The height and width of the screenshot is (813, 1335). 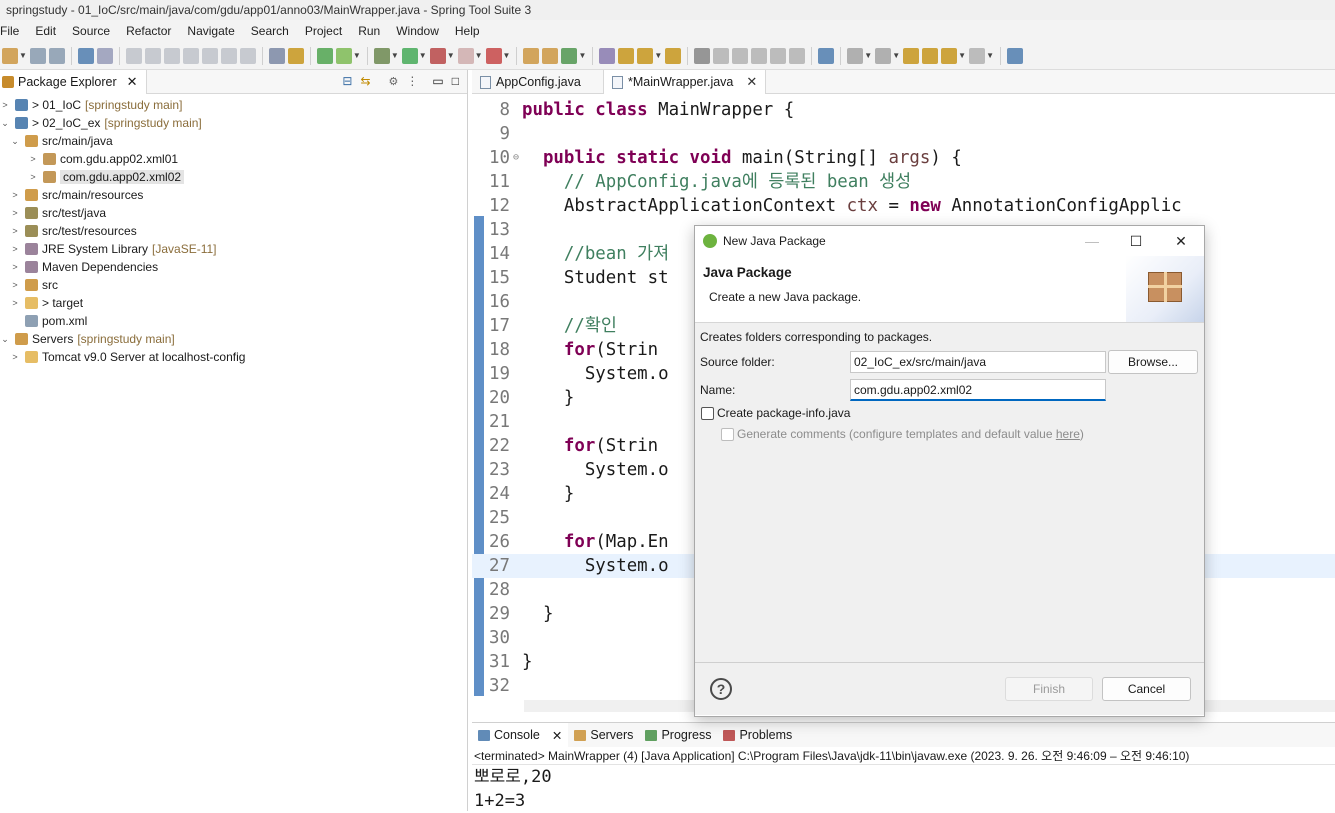 I want to click on tree-item-src-folder: > src, so click(x=233, y=285).